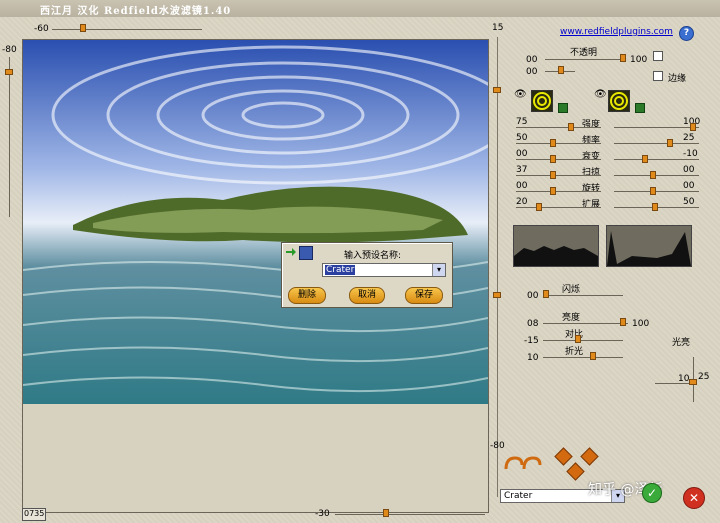 Image resolution: width=720 pixels, height=523 pixels. I want to click on param-frequency-slider-right, so click(656, 143).